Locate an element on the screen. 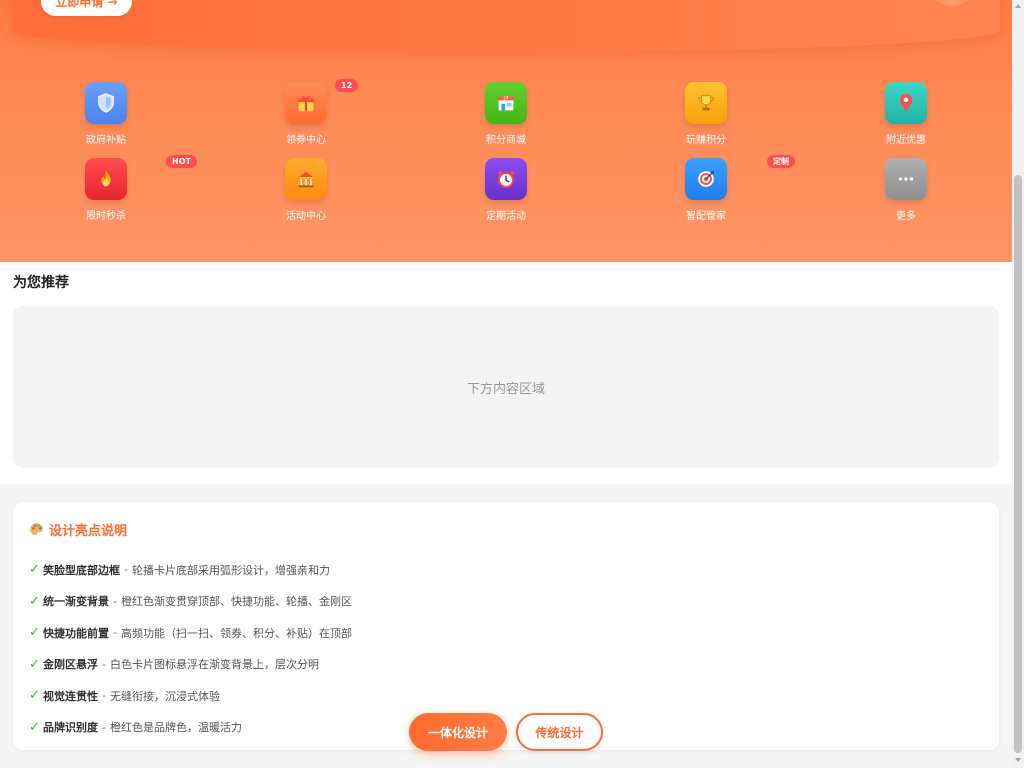  list-item: ✓ 金刚区悬浮 - 白色卡片图标悬浮在渐变背景上，层次分明 is located at coordinates (190, 665).